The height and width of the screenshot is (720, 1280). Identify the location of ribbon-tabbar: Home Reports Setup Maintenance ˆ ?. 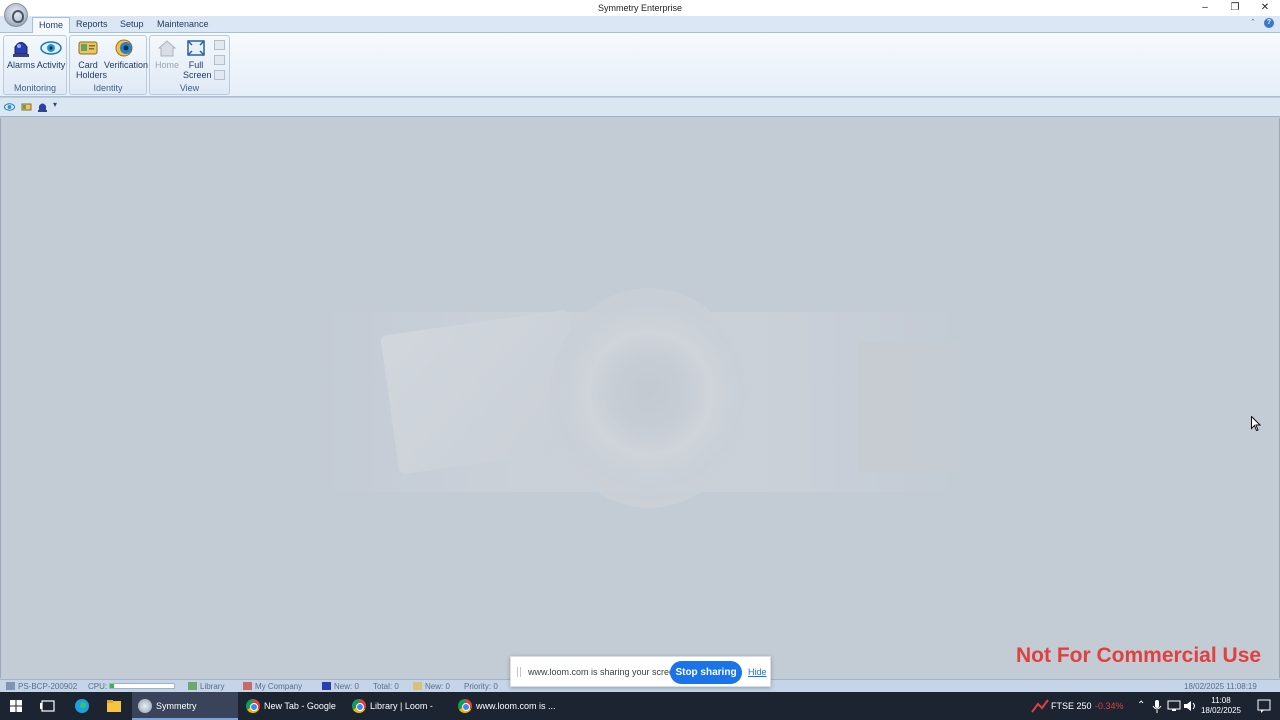
(640, 25).